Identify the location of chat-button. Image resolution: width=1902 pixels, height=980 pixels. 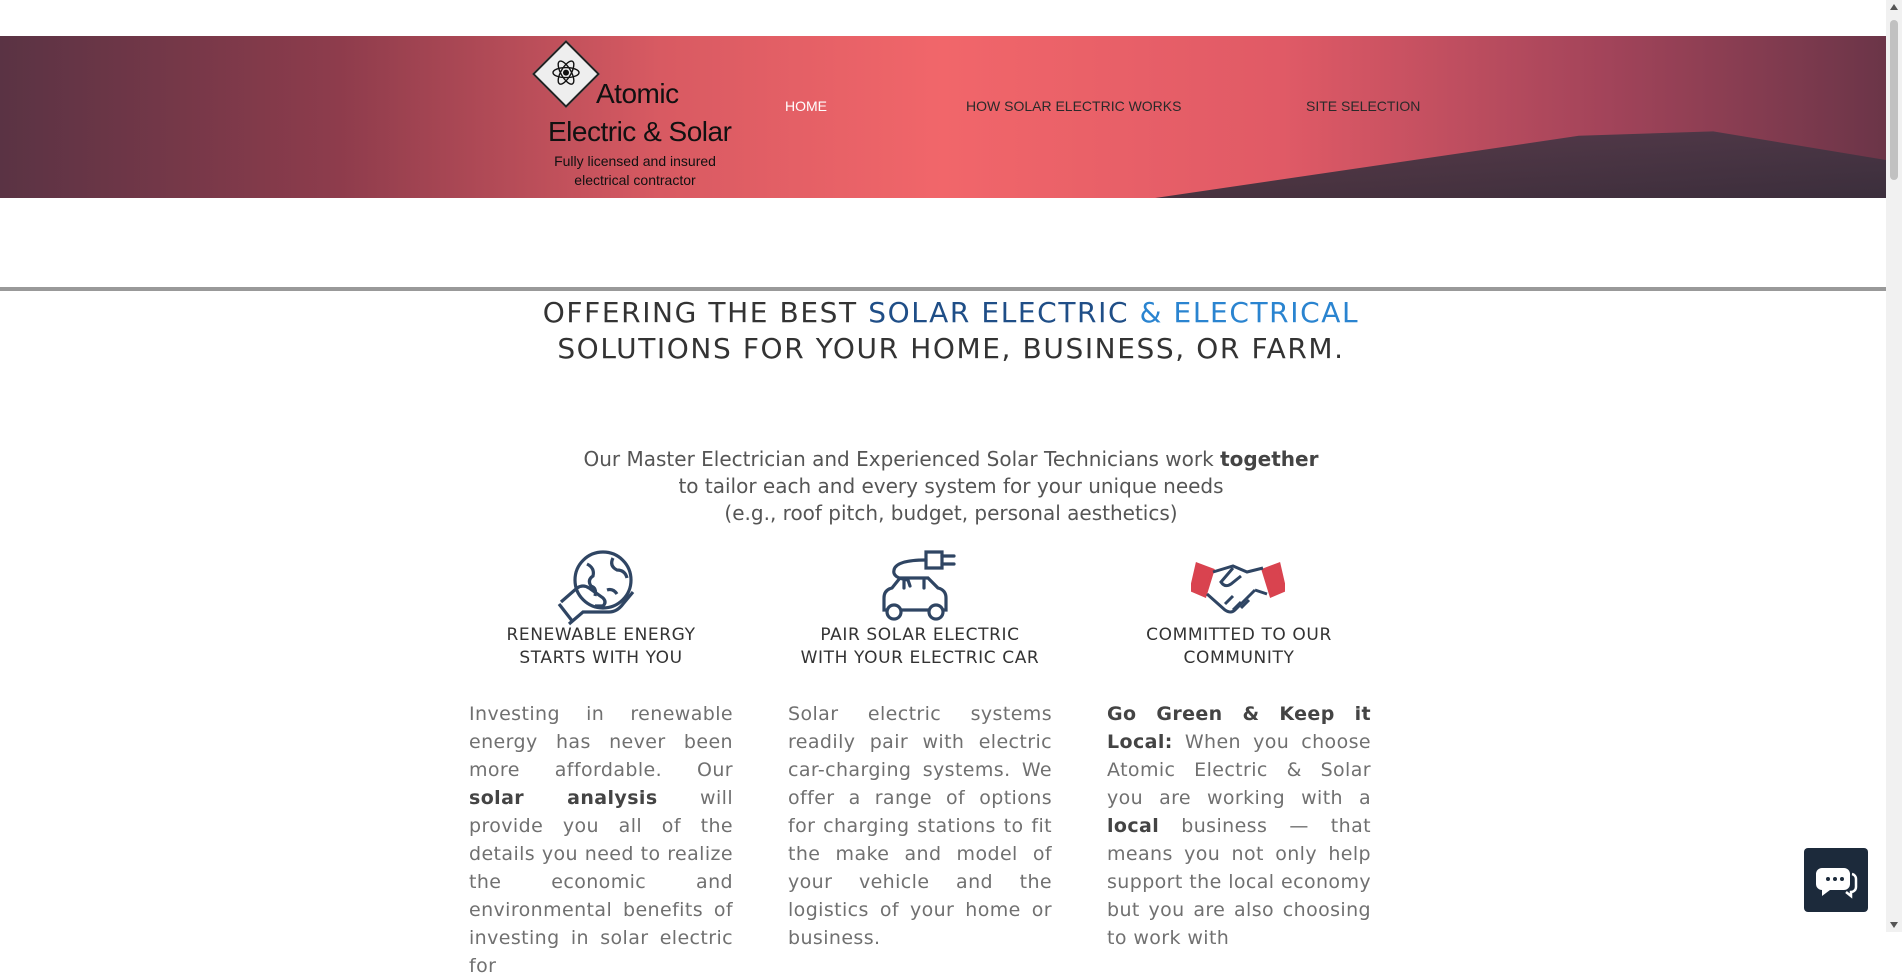
(1836, 880).